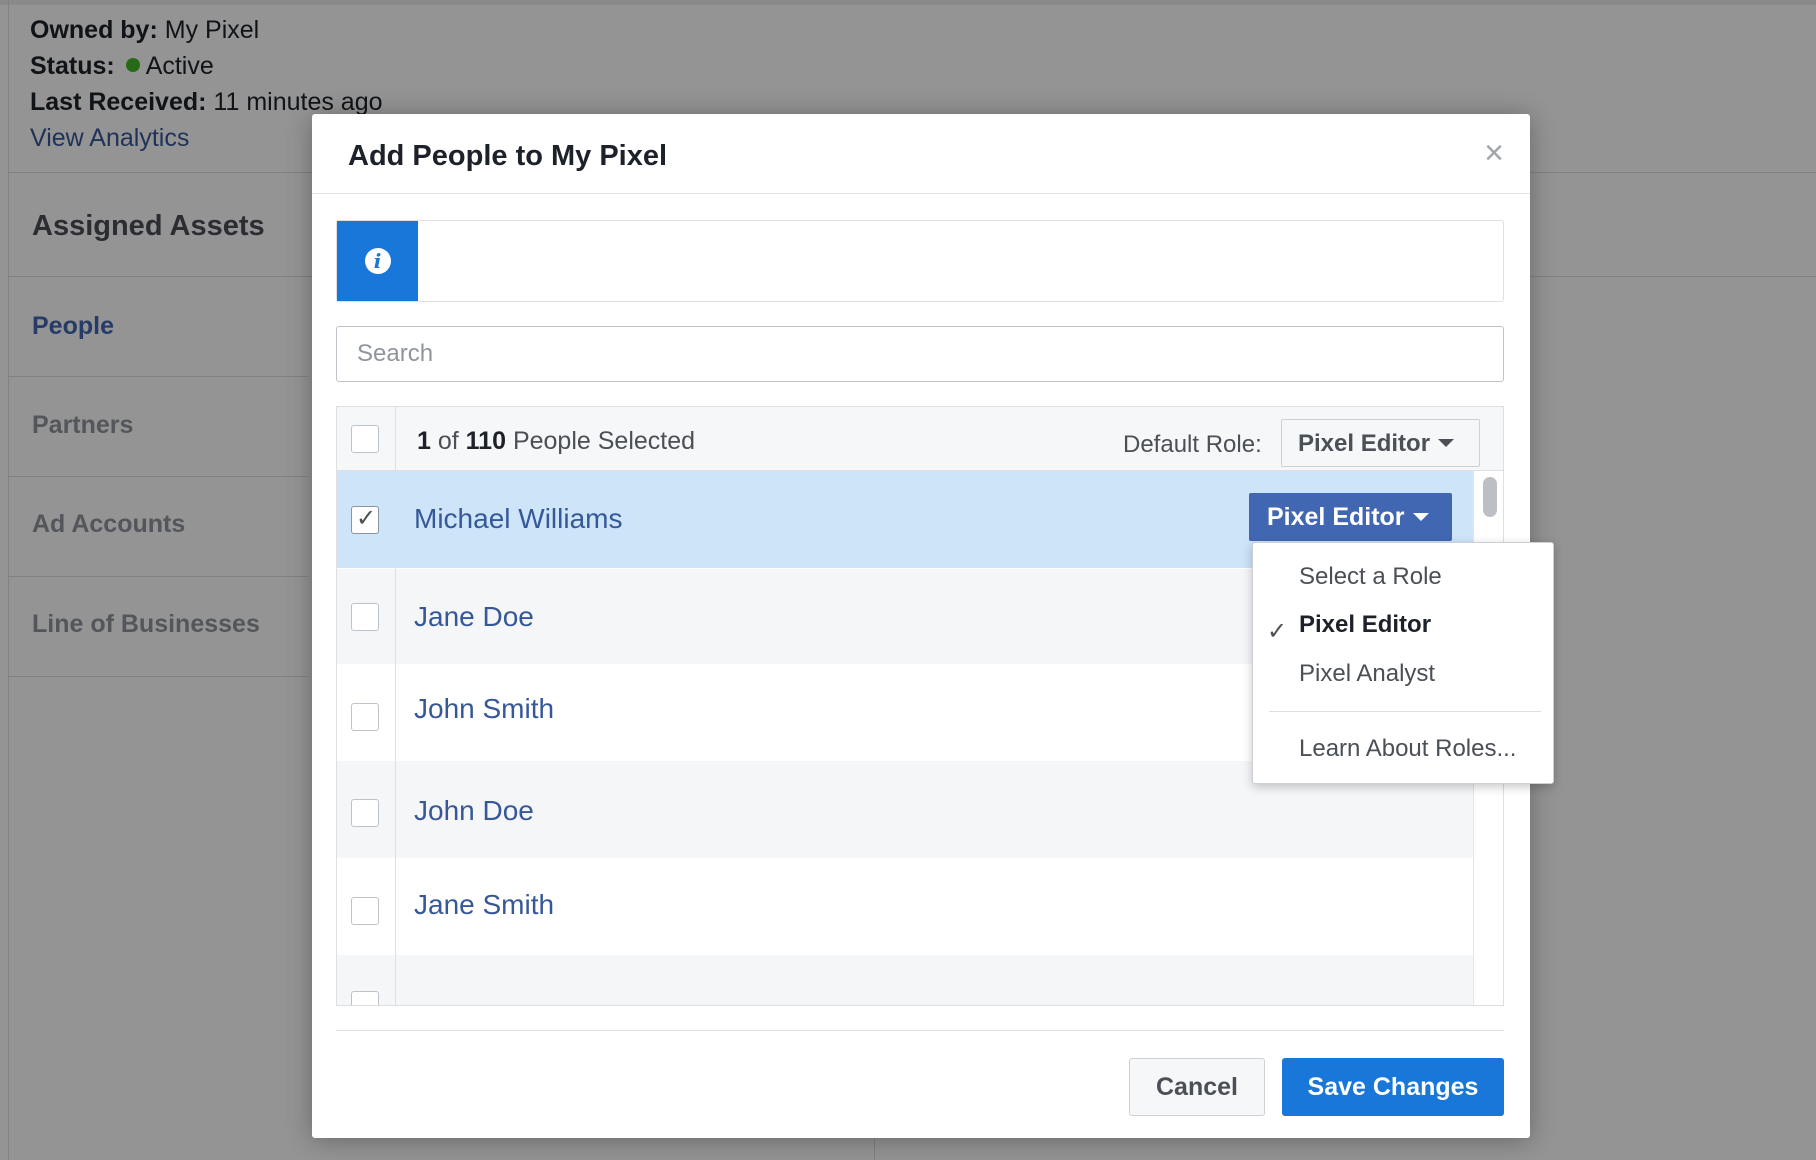  Describe the element at coordinates (508, 156) in the screenshot. I see `dialog-title: Add People to My Pixel` at that location.